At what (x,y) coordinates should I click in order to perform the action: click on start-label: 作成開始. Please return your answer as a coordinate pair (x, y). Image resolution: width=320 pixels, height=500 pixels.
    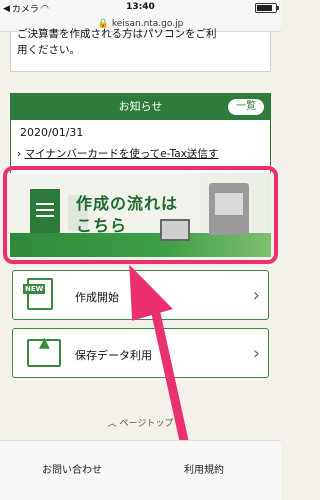
    Looking at the image, I should click on (97, 297).